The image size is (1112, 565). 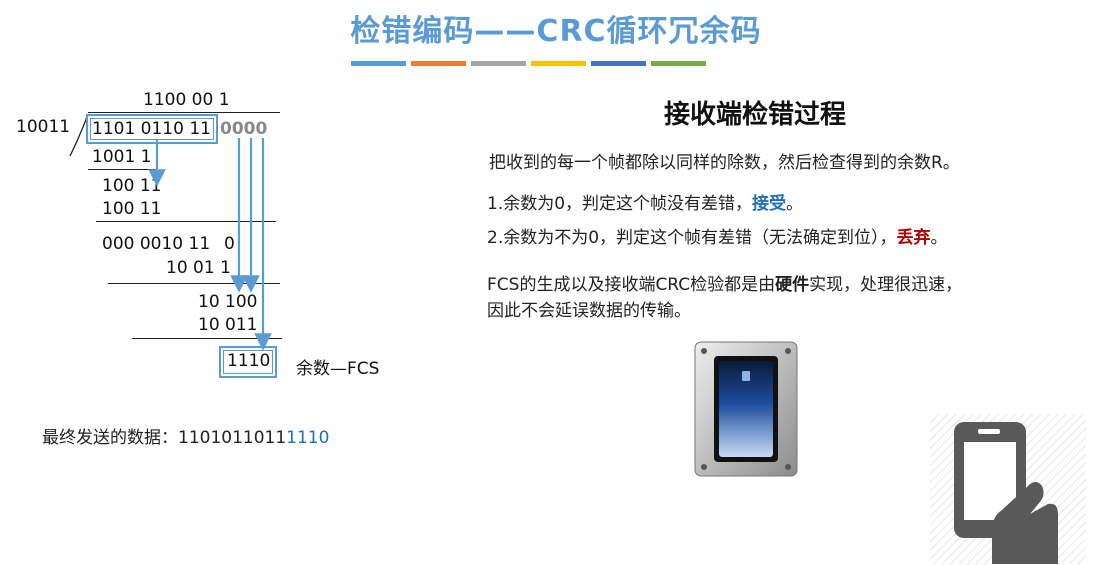 What do you see at coordinates (692, 238) in the screenshot?
I see `rule-text: 2.余数为不为0，判定这个帧有差错（无法确定到位），` at bounding box center [692, 238].